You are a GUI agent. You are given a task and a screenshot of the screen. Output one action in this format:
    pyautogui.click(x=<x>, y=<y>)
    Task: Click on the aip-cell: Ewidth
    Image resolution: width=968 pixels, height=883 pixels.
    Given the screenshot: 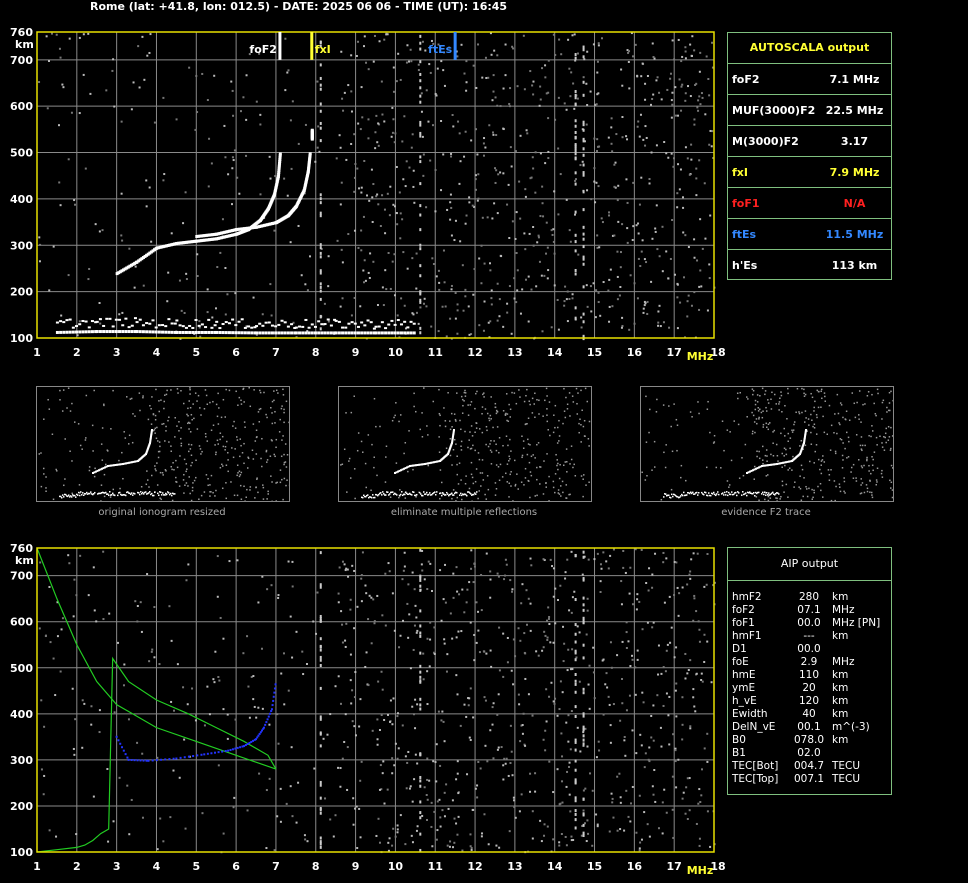 What is the action you would take?
    pyautogui.click(x=750, y=714)
    